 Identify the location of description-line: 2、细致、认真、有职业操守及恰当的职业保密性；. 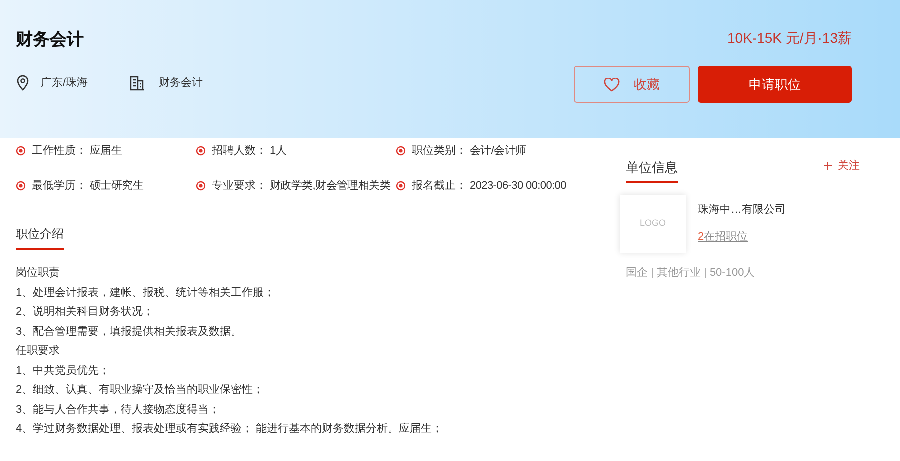
(141, 390).